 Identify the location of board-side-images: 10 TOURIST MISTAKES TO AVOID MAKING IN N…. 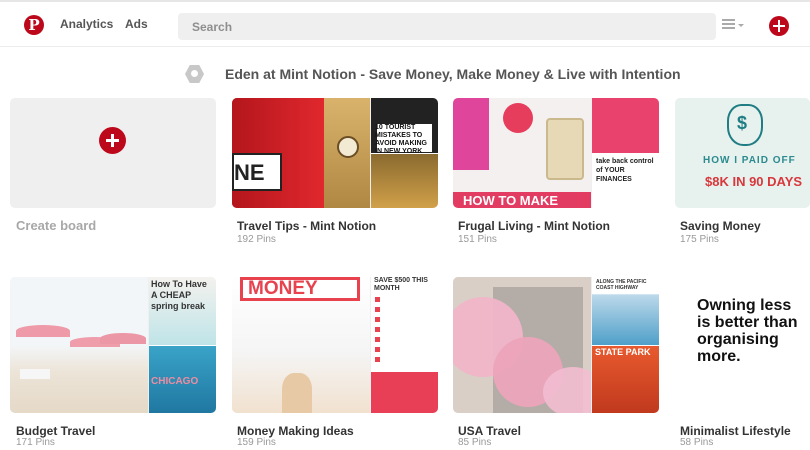
(404, 153).